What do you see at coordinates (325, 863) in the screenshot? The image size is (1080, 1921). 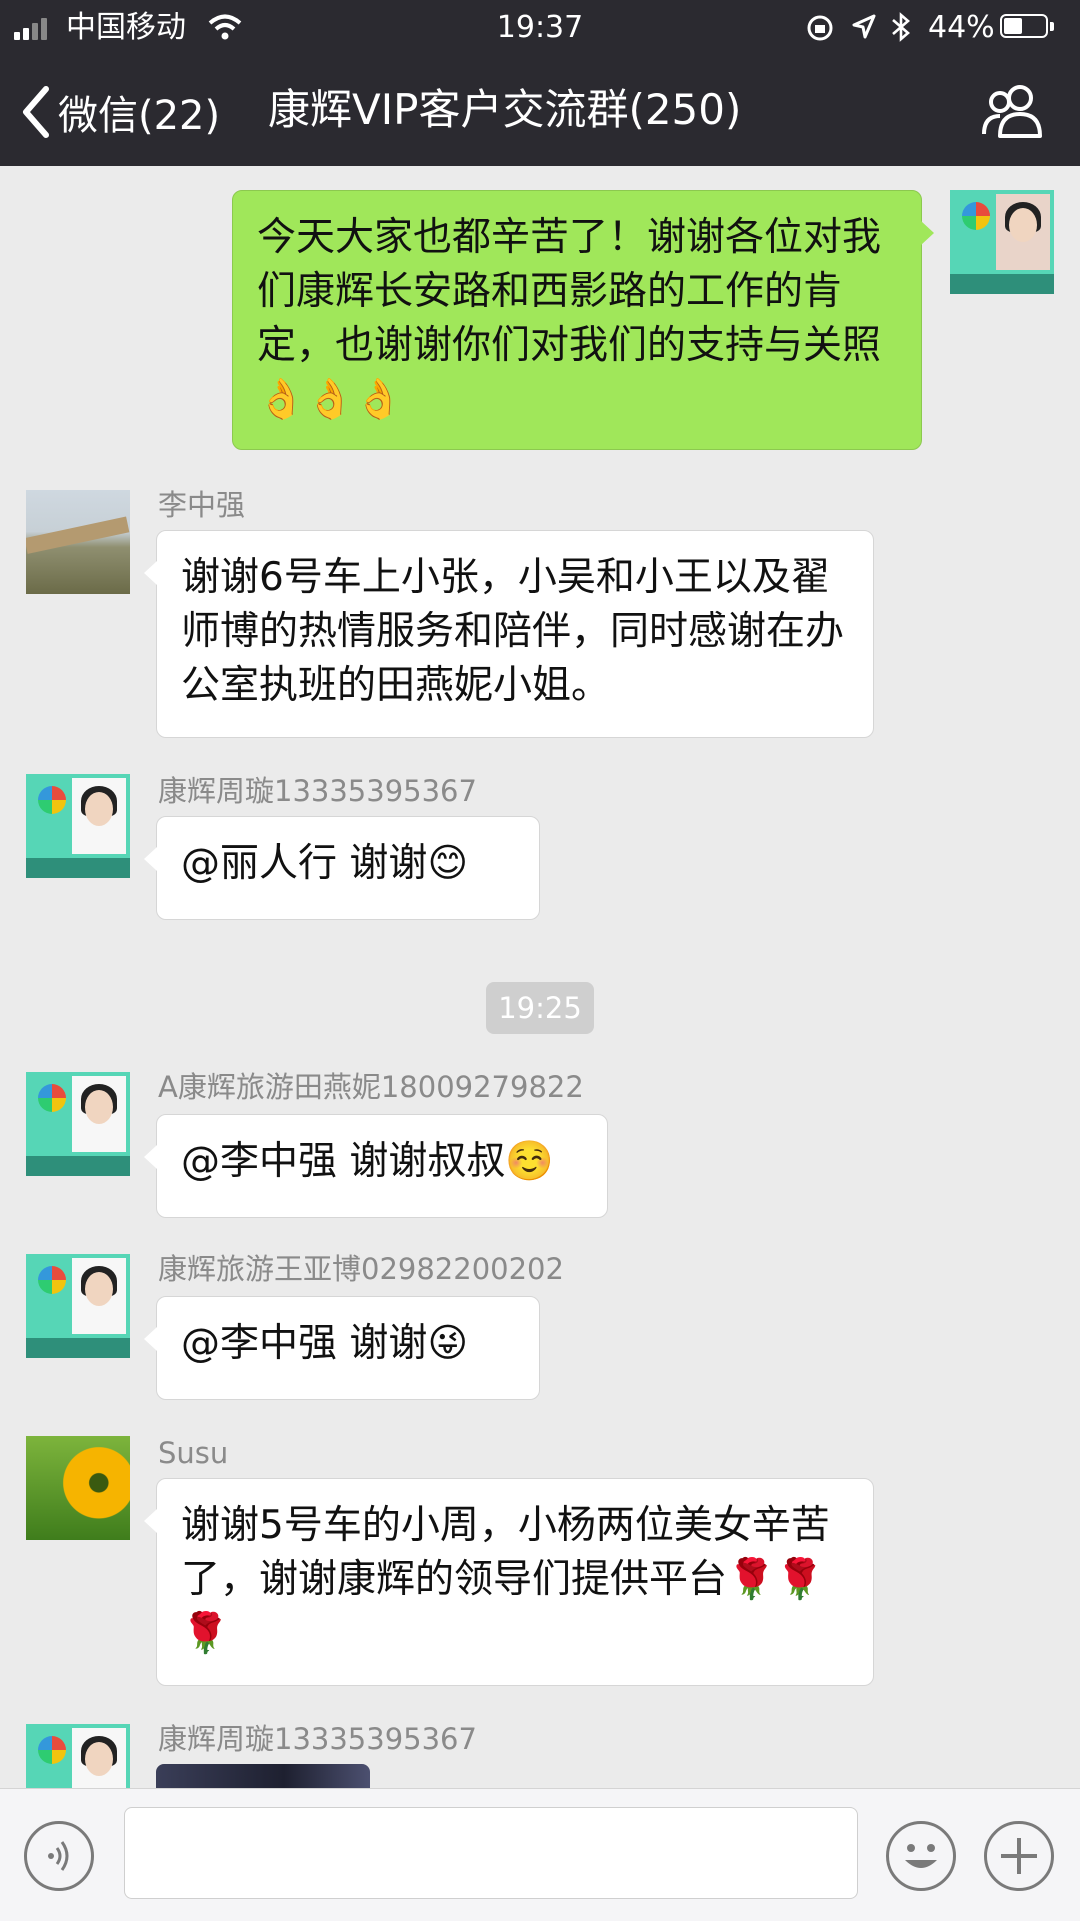 I see `message-text: @丽人行 谢谢😊` at bounding box center [325, 863].